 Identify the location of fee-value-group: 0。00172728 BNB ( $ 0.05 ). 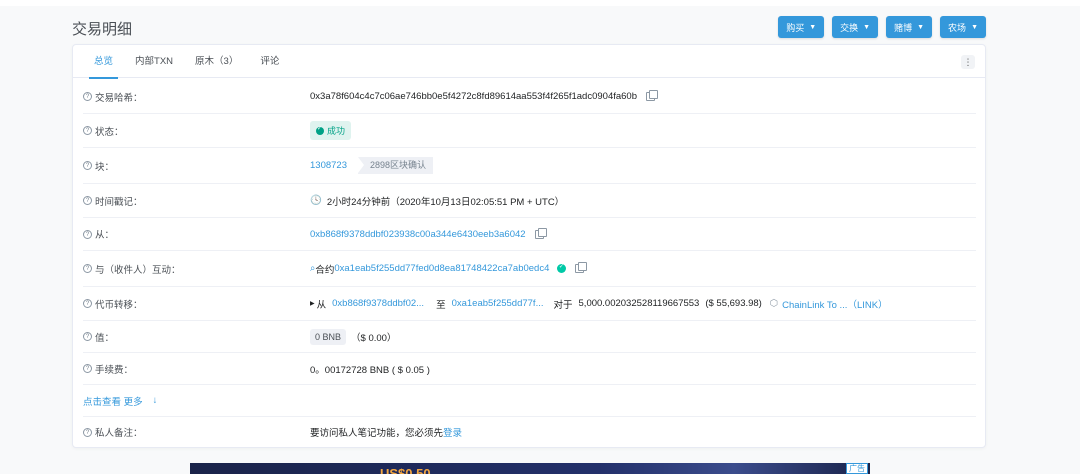
(370, 369).